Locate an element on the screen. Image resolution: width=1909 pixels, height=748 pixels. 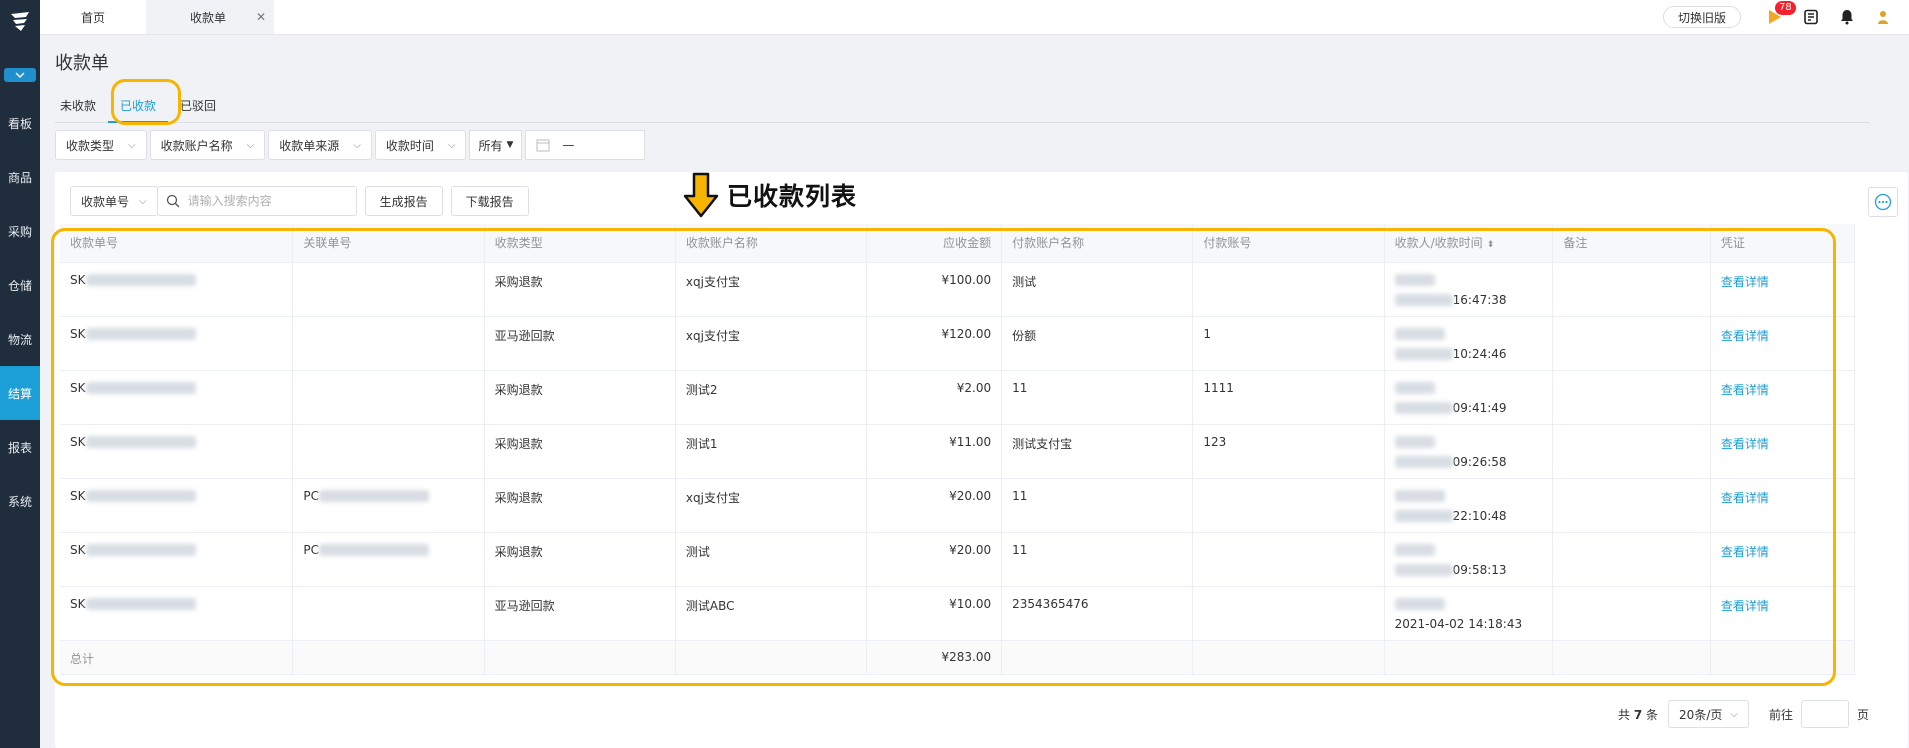
logo-icon is located at coordinates (20, 21).